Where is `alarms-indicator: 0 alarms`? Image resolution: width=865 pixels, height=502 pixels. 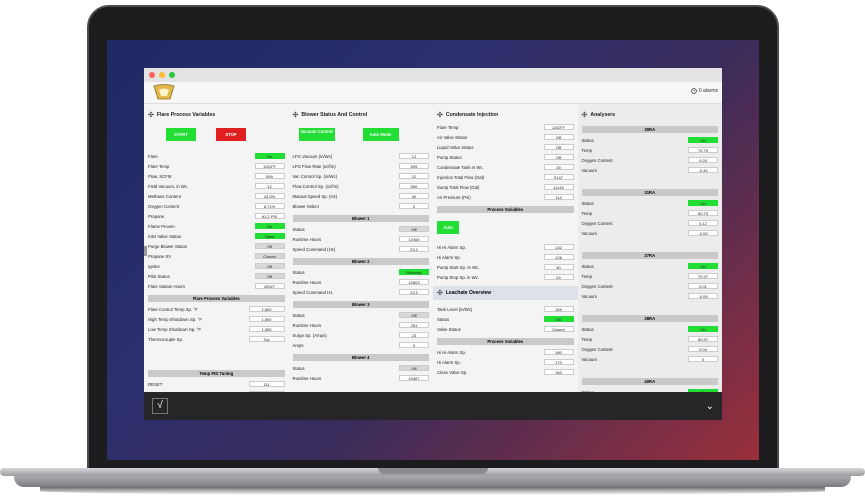
alarms-indicator: 0 alarms is located at coordinates (704, 91).